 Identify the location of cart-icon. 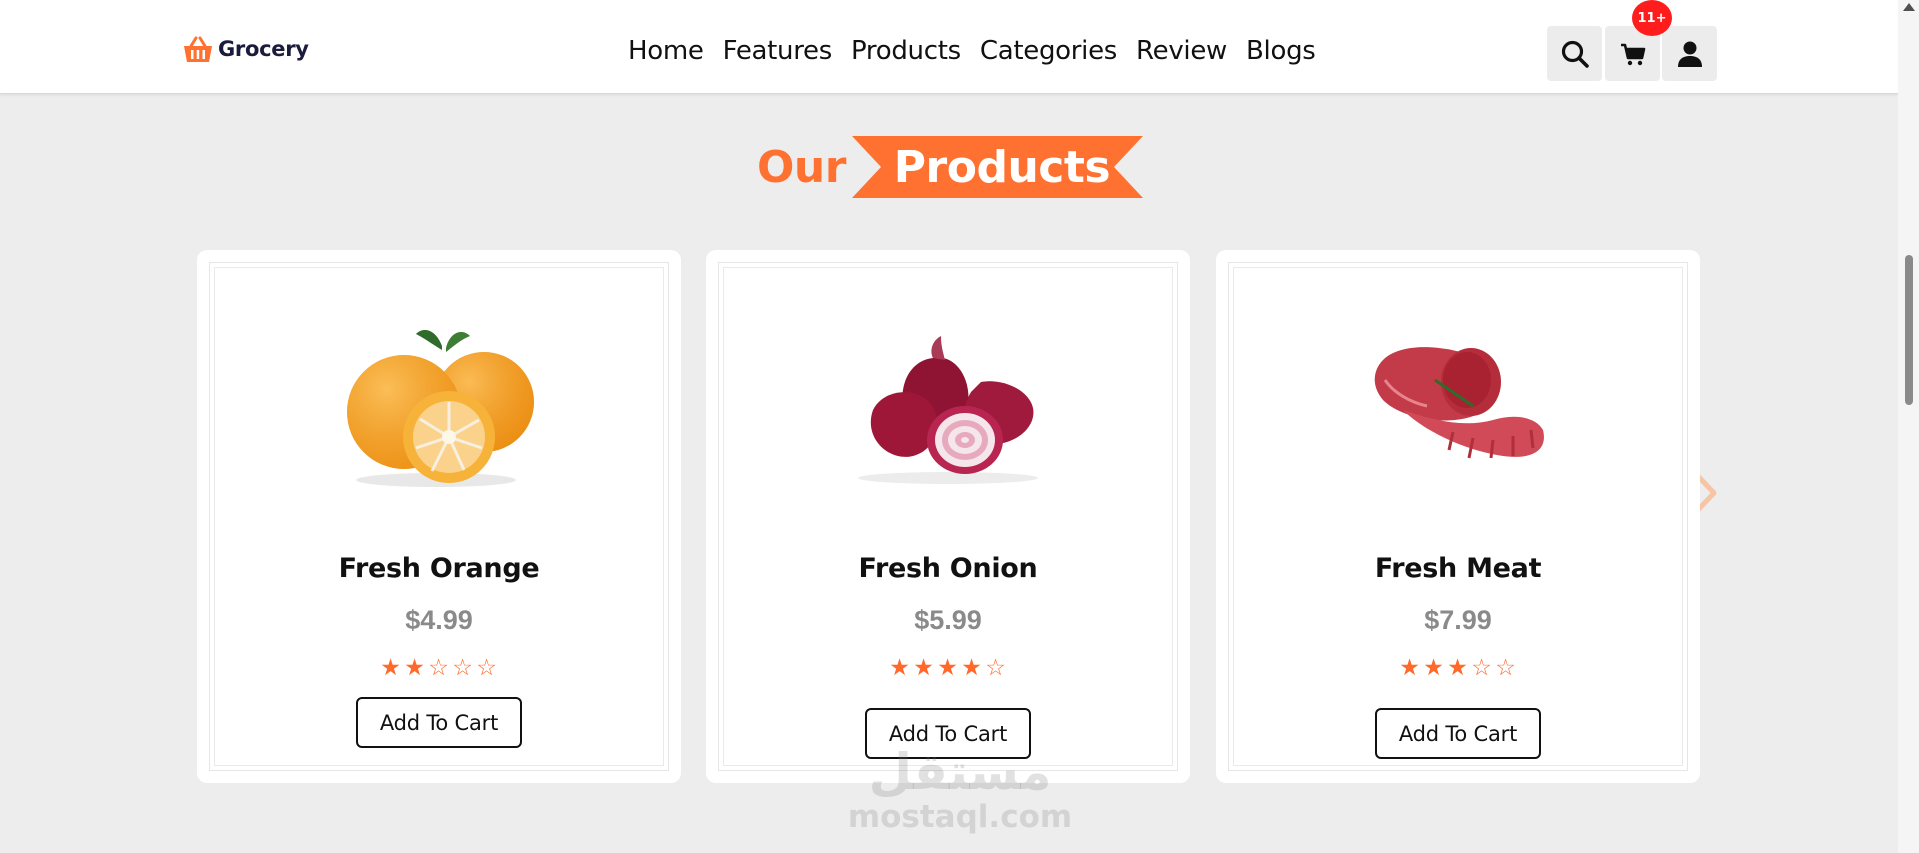
(1632, 54).